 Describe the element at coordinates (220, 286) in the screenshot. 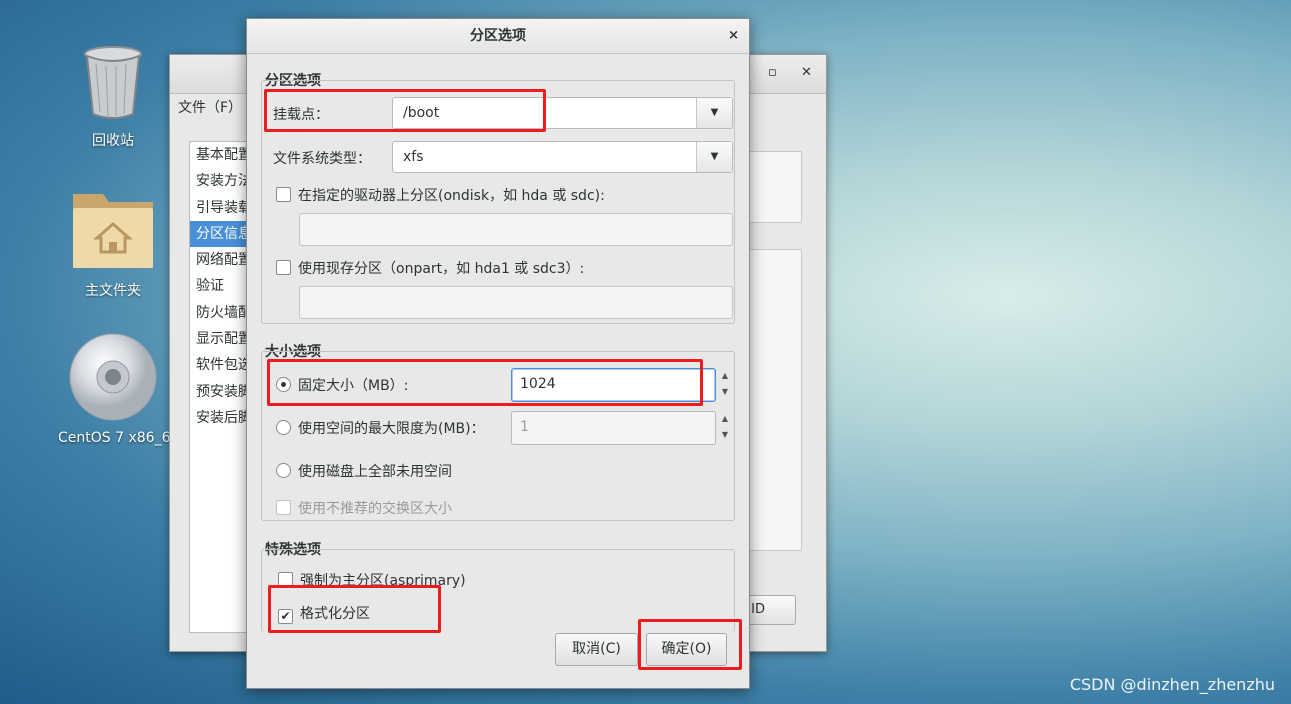

I see `nav-item: 验证` at that location.